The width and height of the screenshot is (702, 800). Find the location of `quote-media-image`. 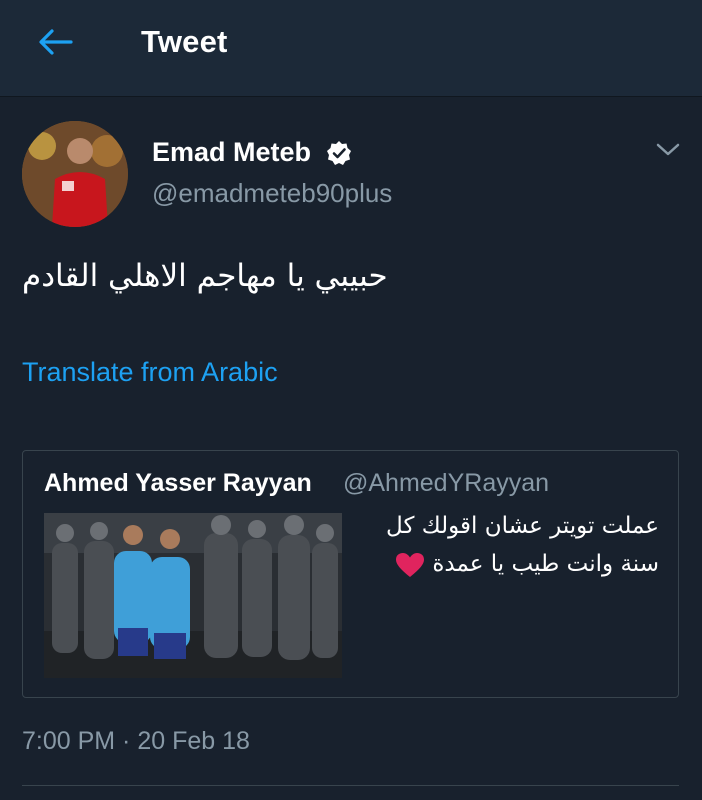

quote-media-image is located at coordinates (193, 595).